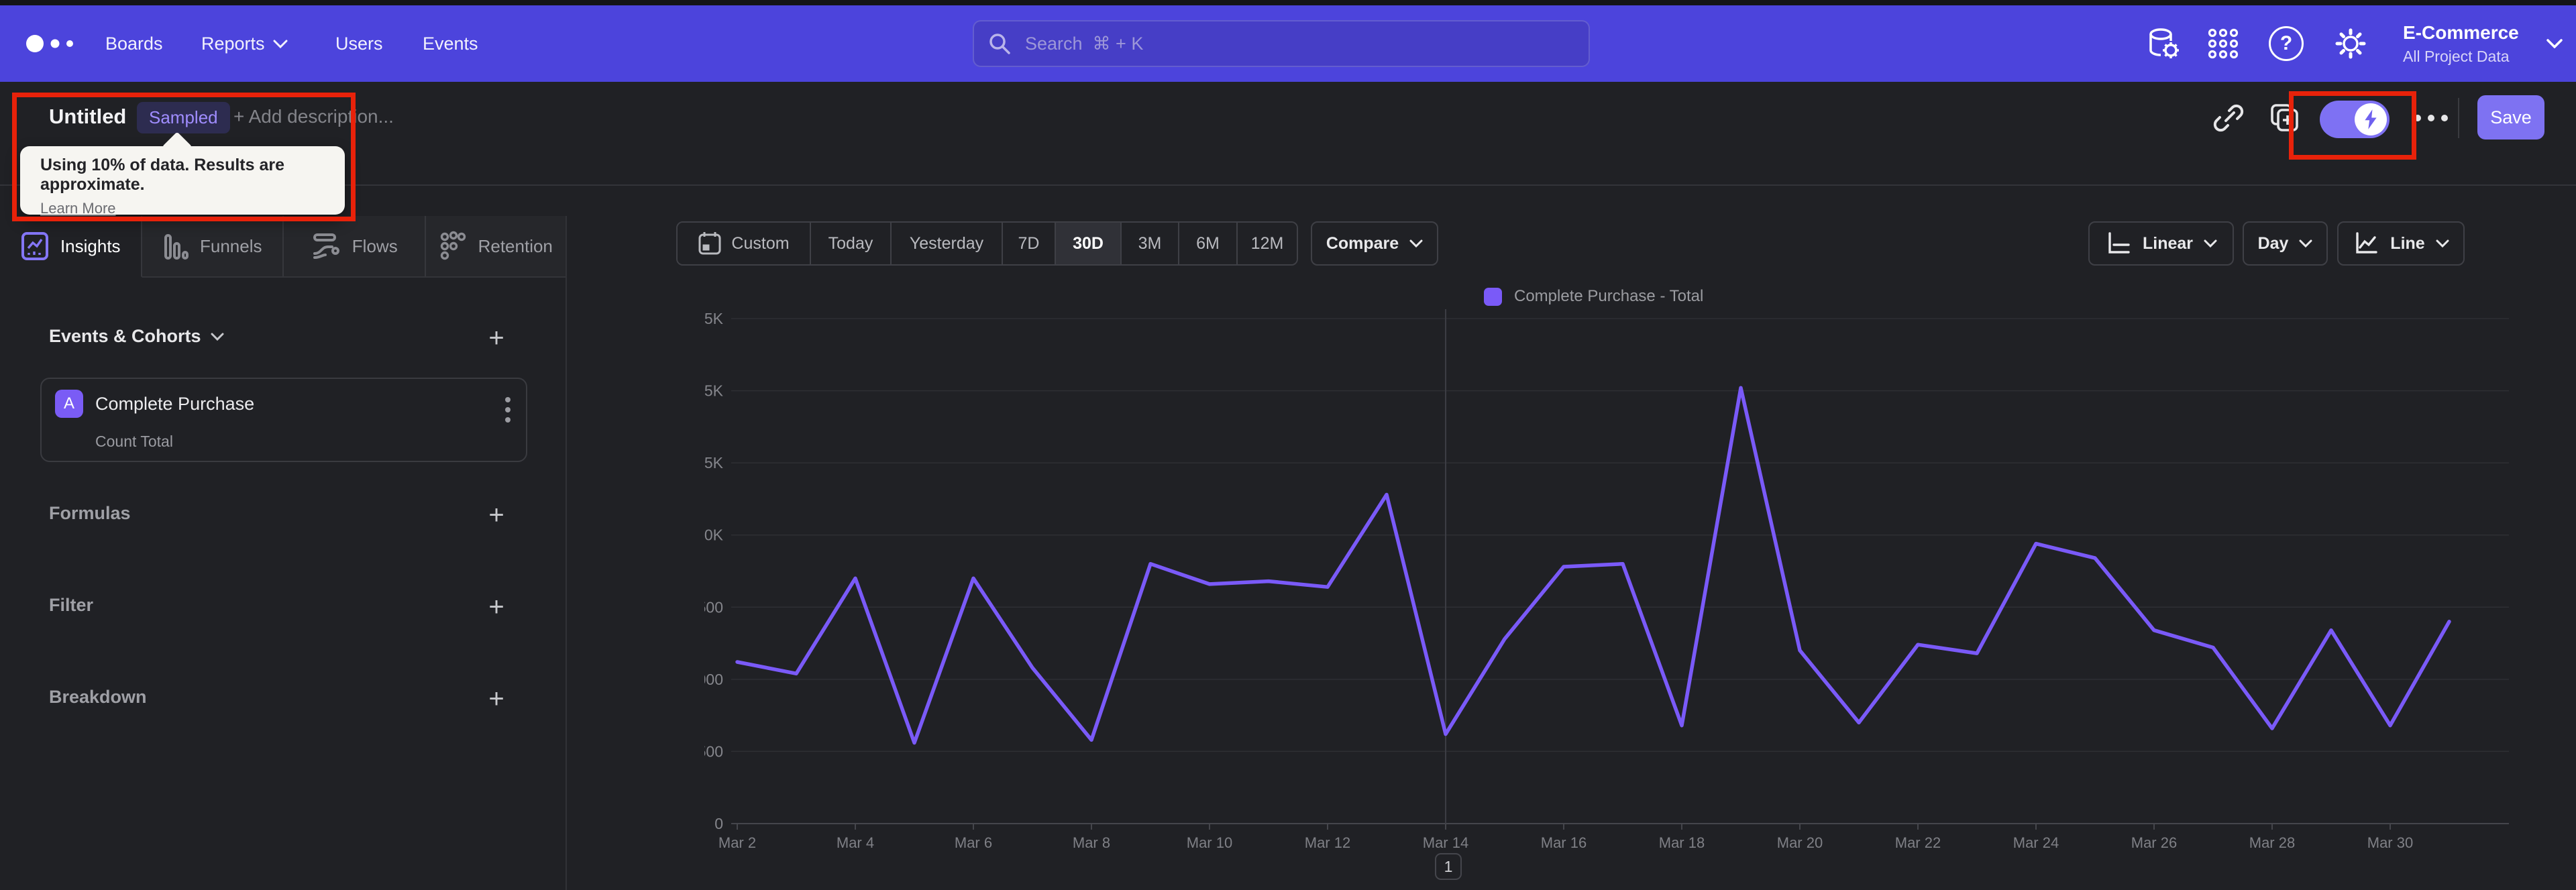  I want to click on range-label: Yesterday, so click(946, 243).